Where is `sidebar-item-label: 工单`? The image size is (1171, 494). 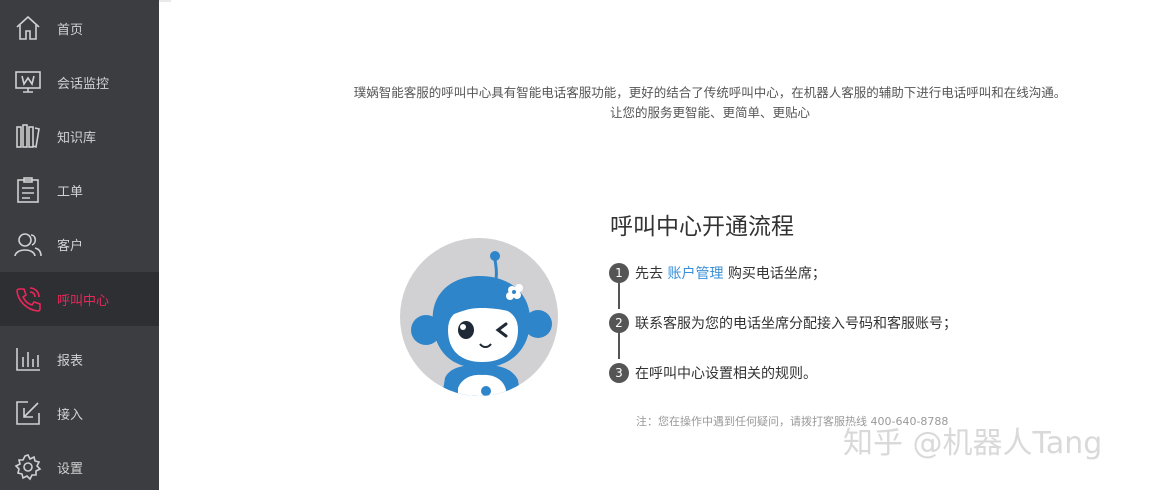 sidebar-item-label: 工单 is located at coordinates (70, 192).